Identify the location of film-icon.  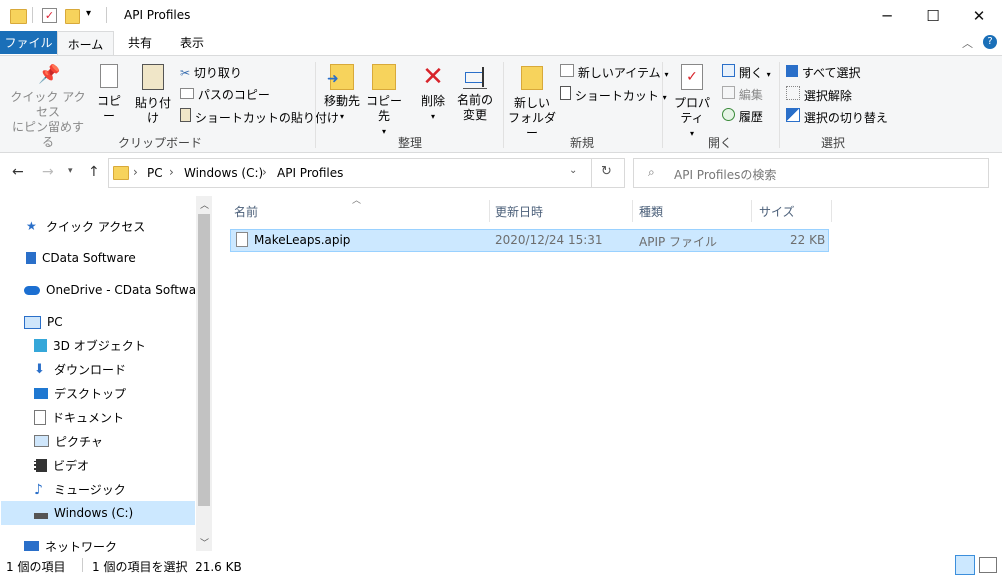
(40, 465).